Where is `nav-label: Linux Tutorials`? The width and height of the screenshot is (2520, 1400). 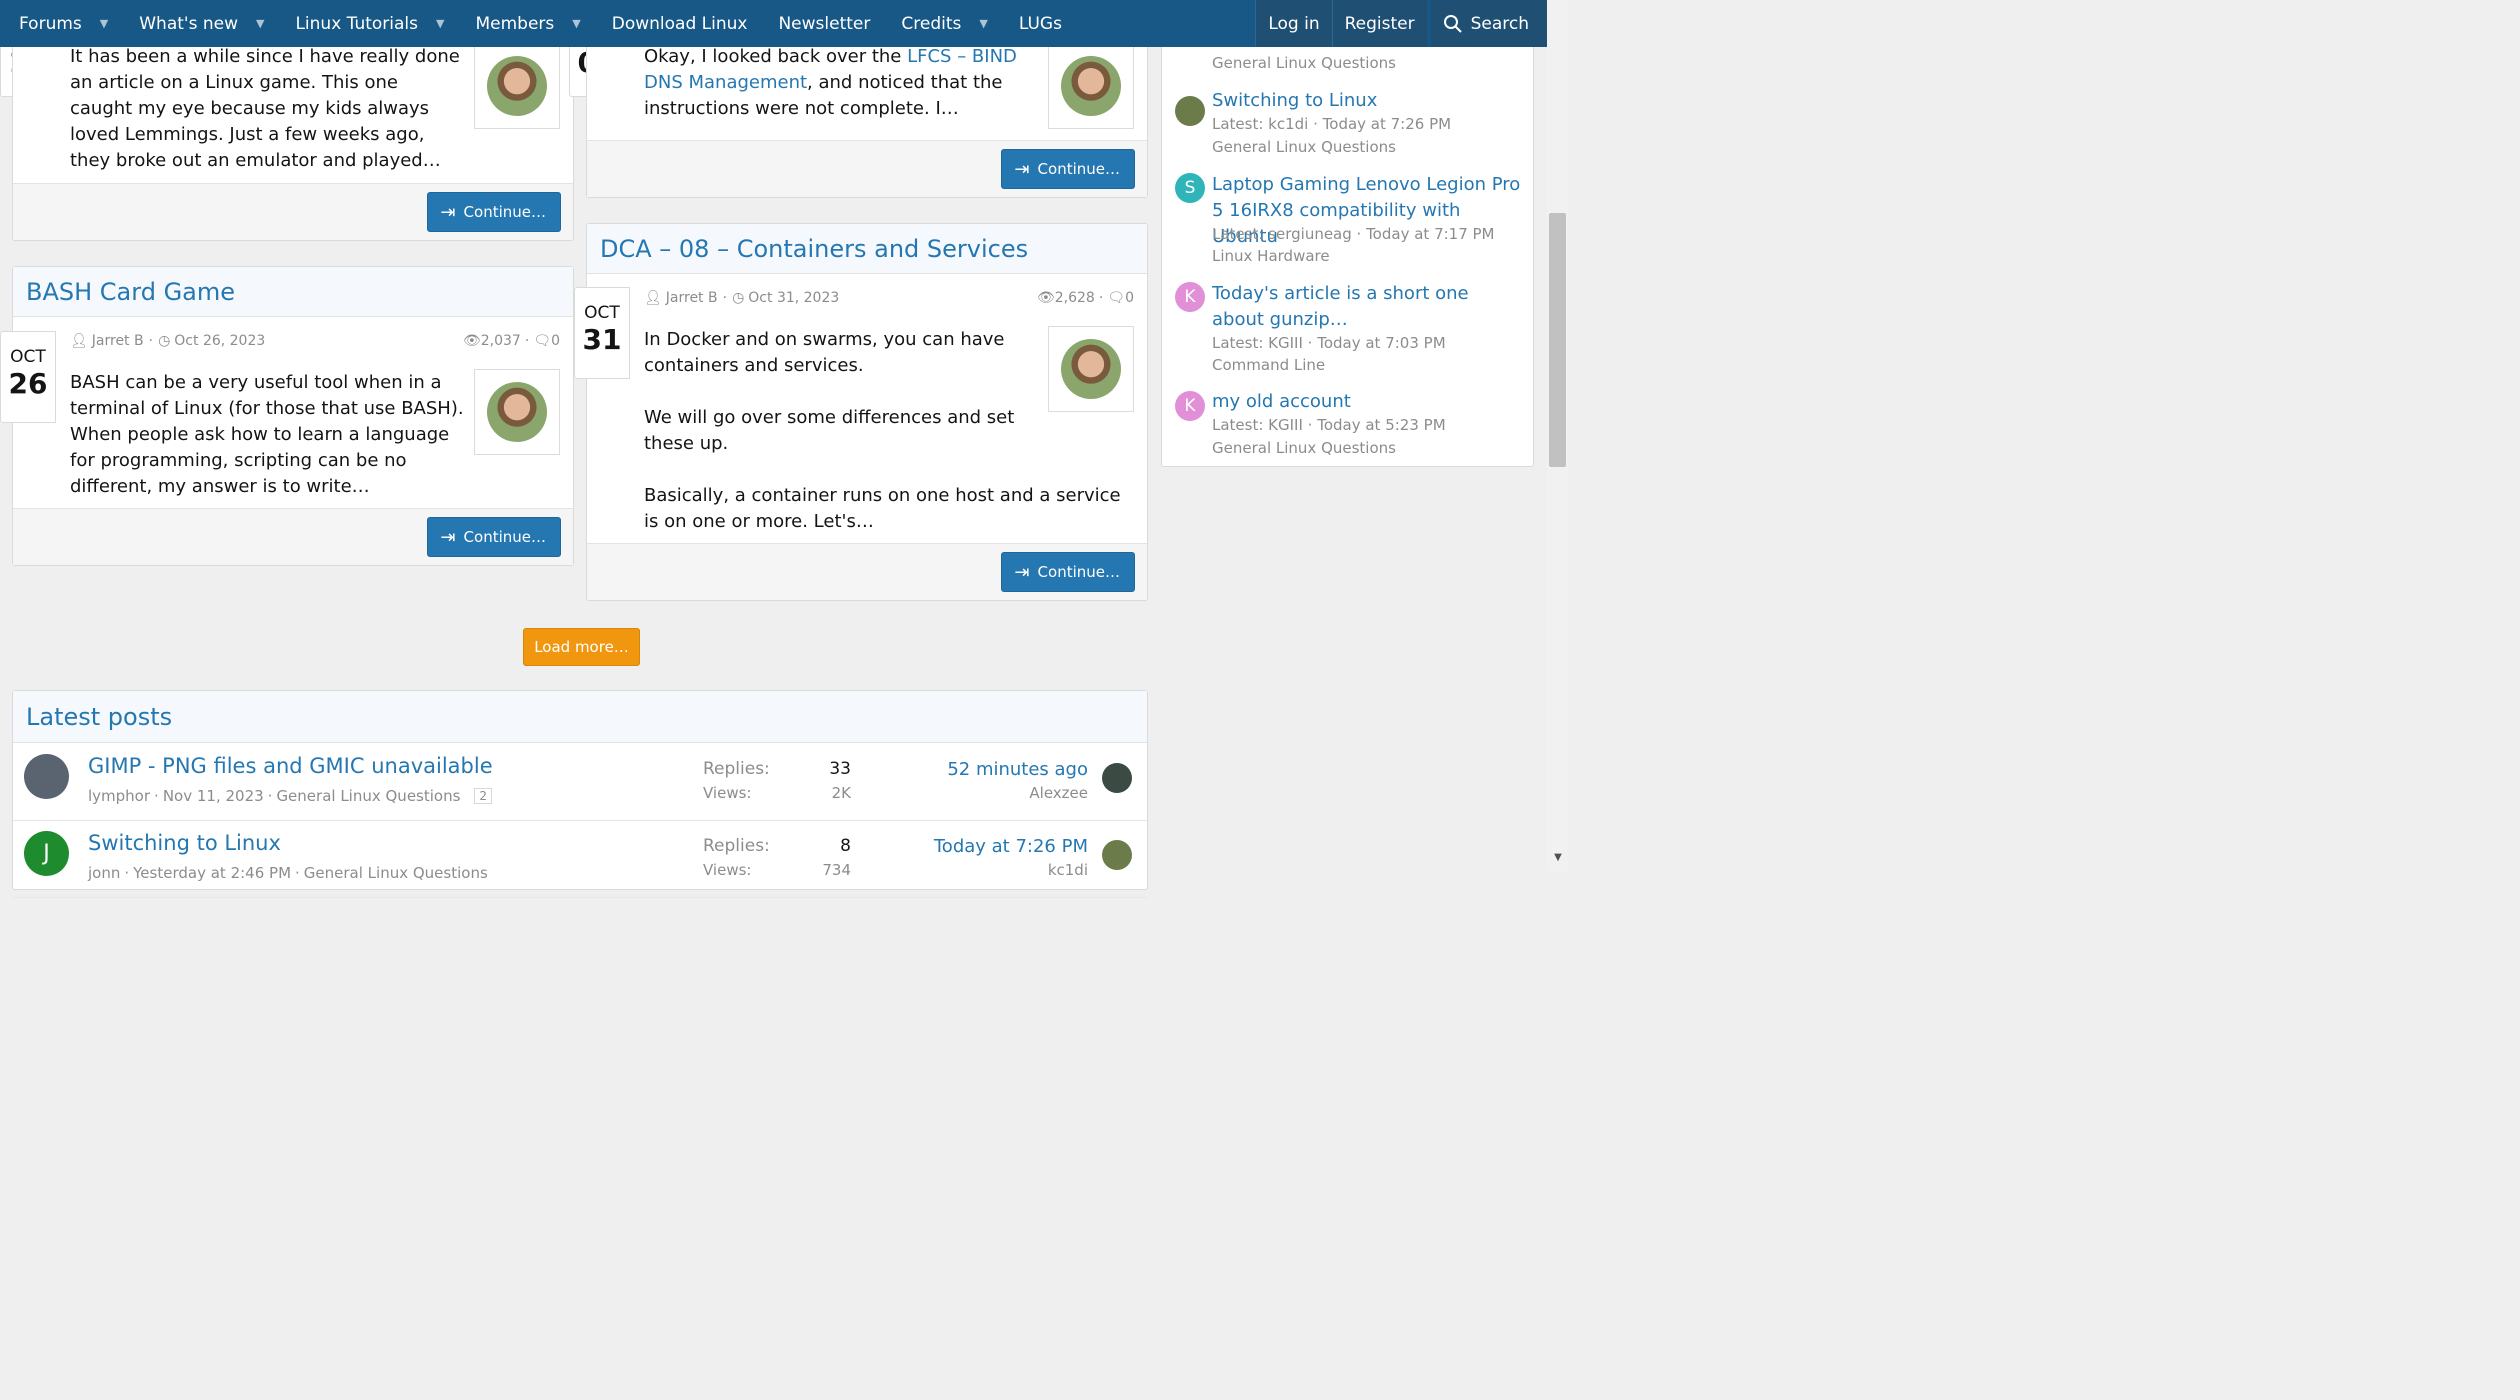
nav-label: Linux Tutorials is located at coordinates (357, 23).